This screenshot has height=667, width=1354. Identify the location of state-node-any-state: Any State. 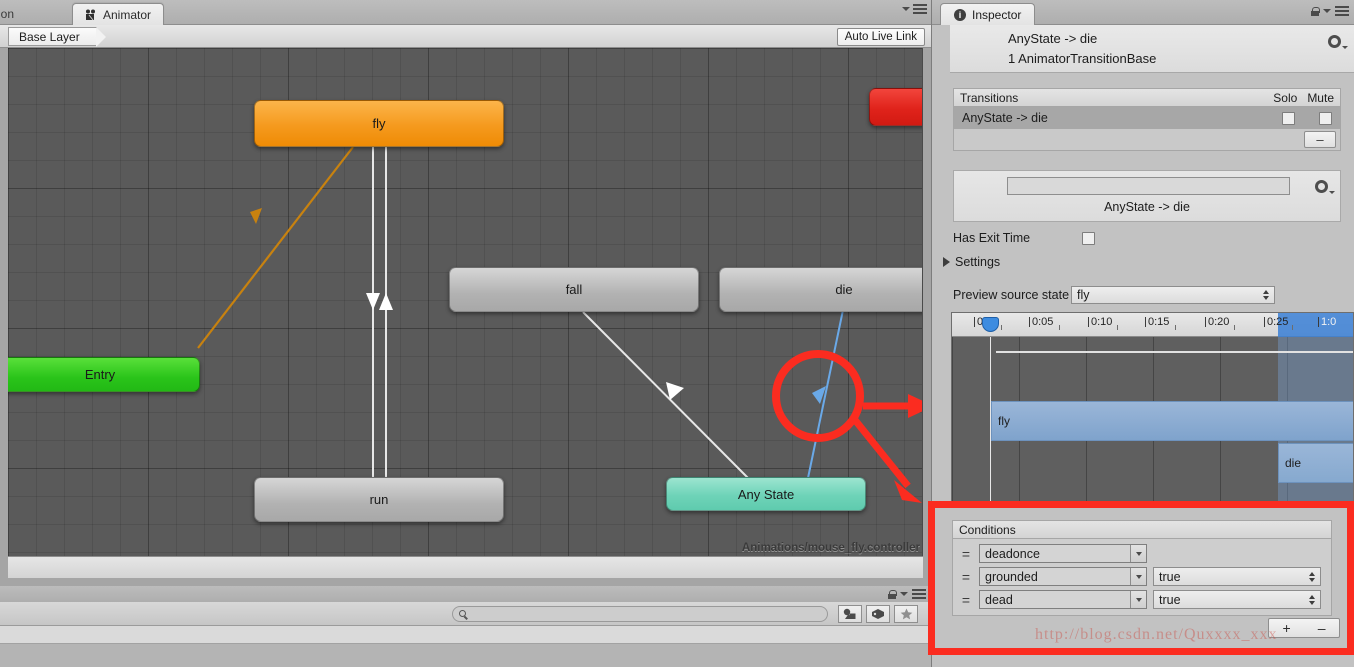
(766, 494).